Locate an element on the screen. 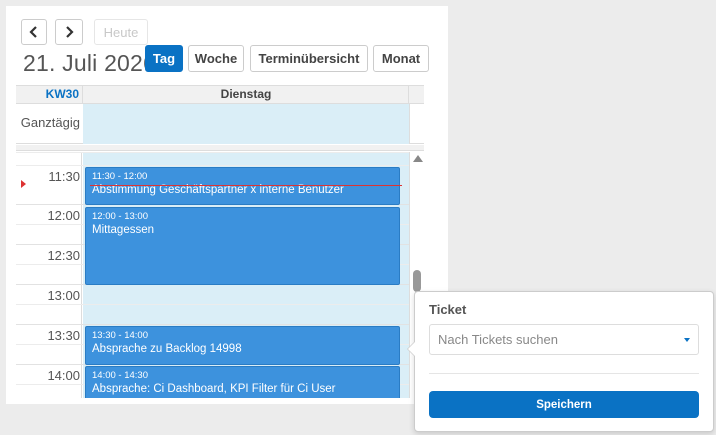 Image resolution: width=716 pixels, height=435 pixels. event-time: 14:00 - 14:30 is located at coordinates (120, 375).